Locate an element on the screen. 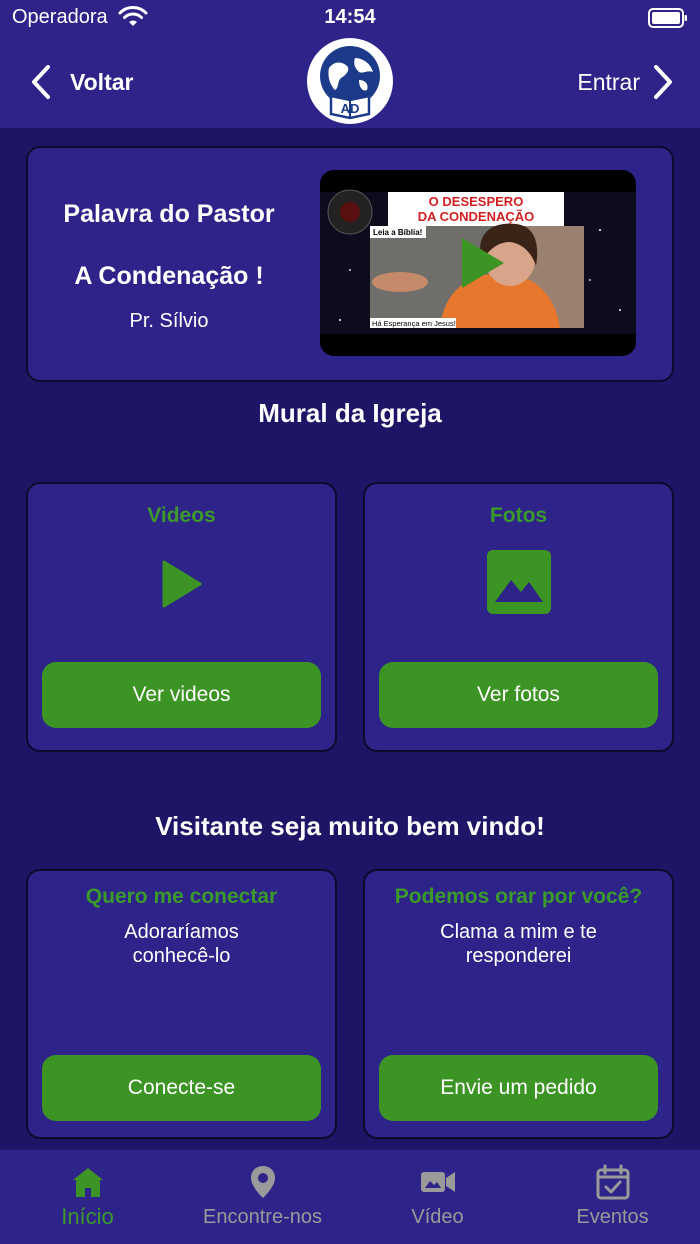 This screenshot has height=1244, width=700. prayer-tile-description-line1: Clama a mim e te is located at coordinates (518, 932).